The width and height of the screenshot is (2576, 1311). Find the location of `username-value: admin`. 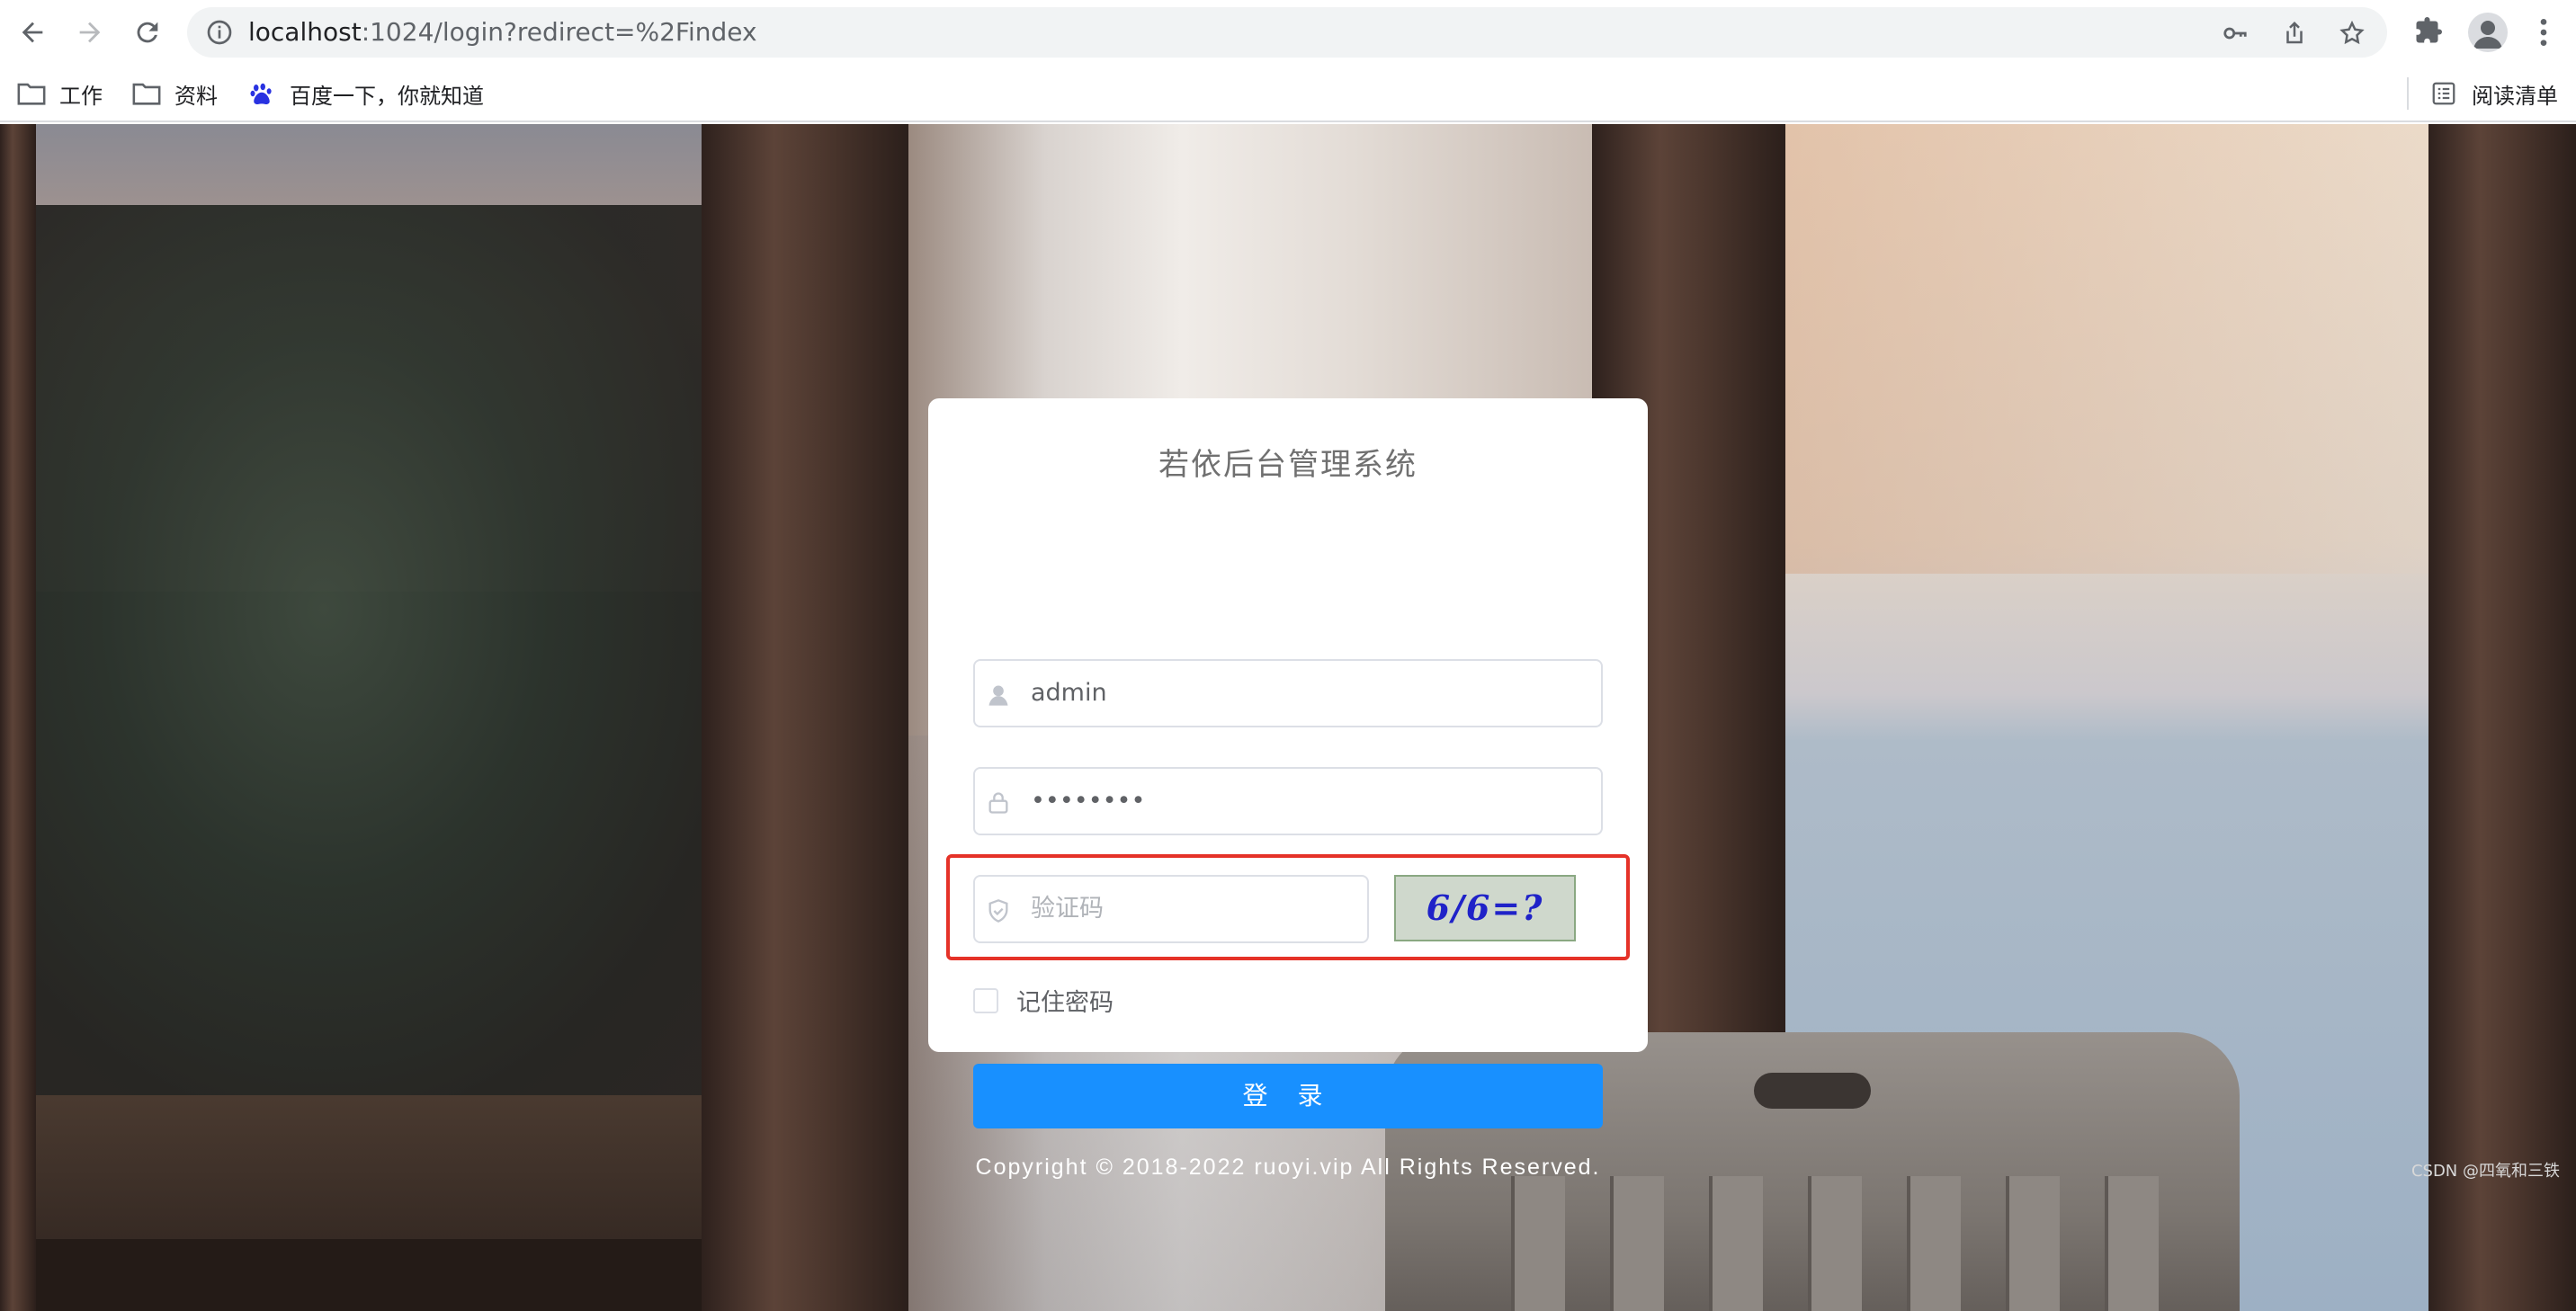

username-value: admin is located at coordinates (1069, 693).